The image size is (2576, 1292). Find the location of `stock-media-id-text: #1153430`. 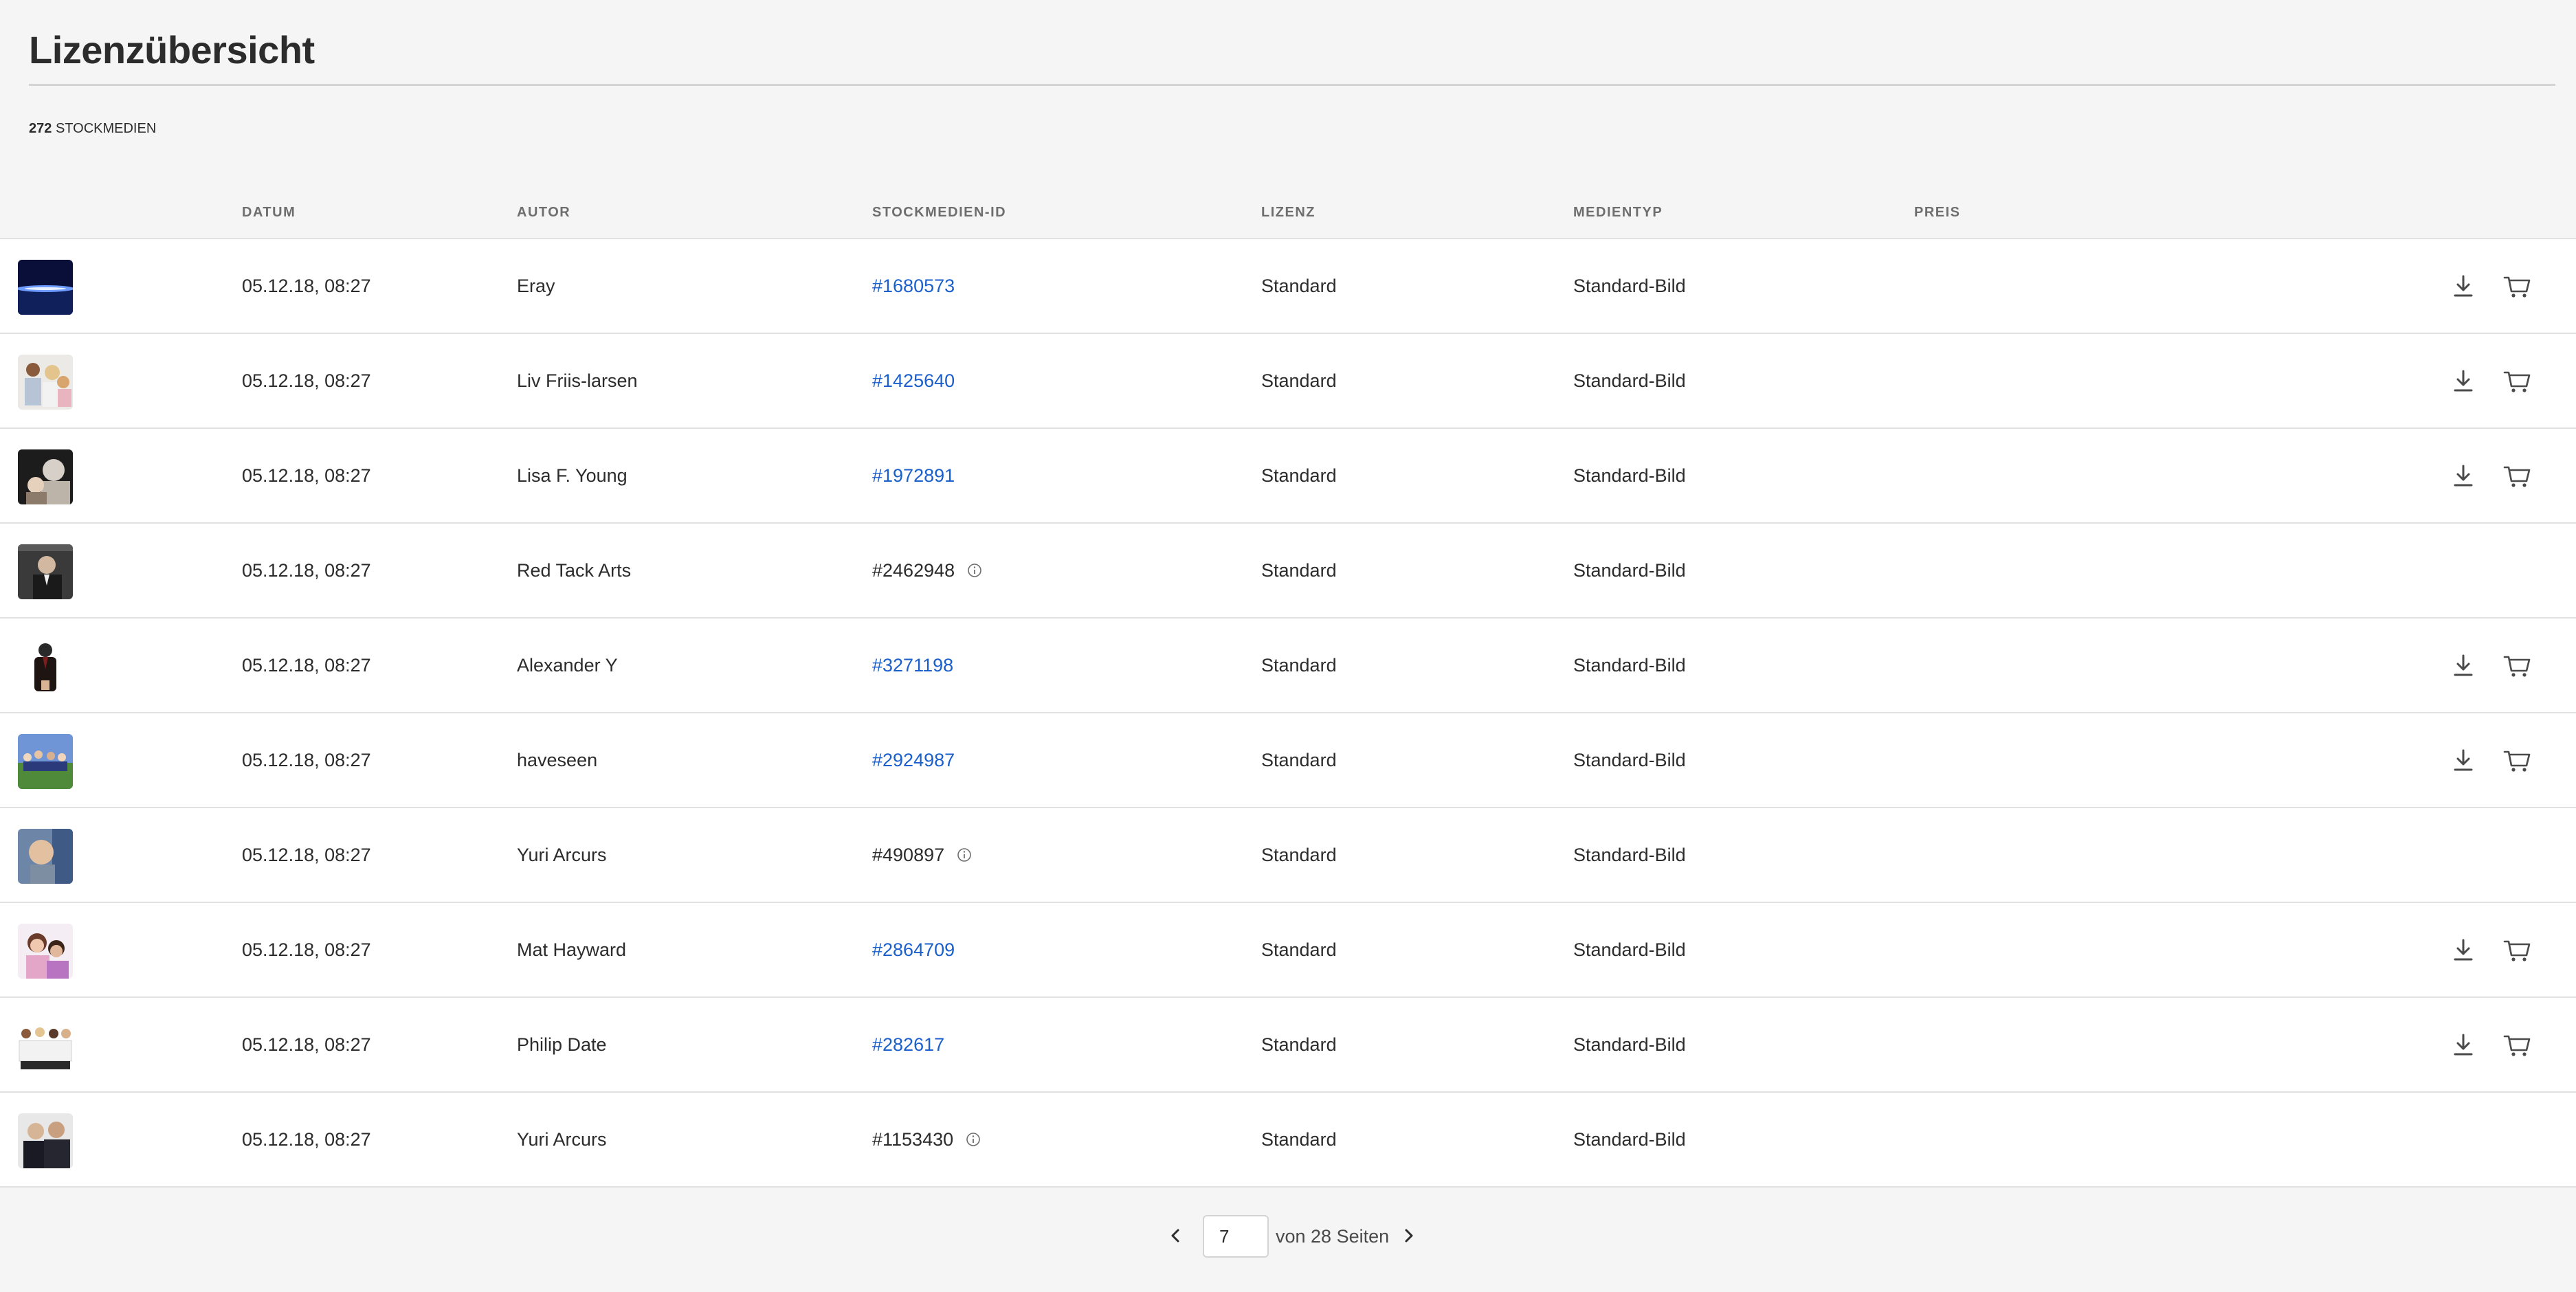

stock-media-id-text: #1153430 is located at coordinates (913, 1139).